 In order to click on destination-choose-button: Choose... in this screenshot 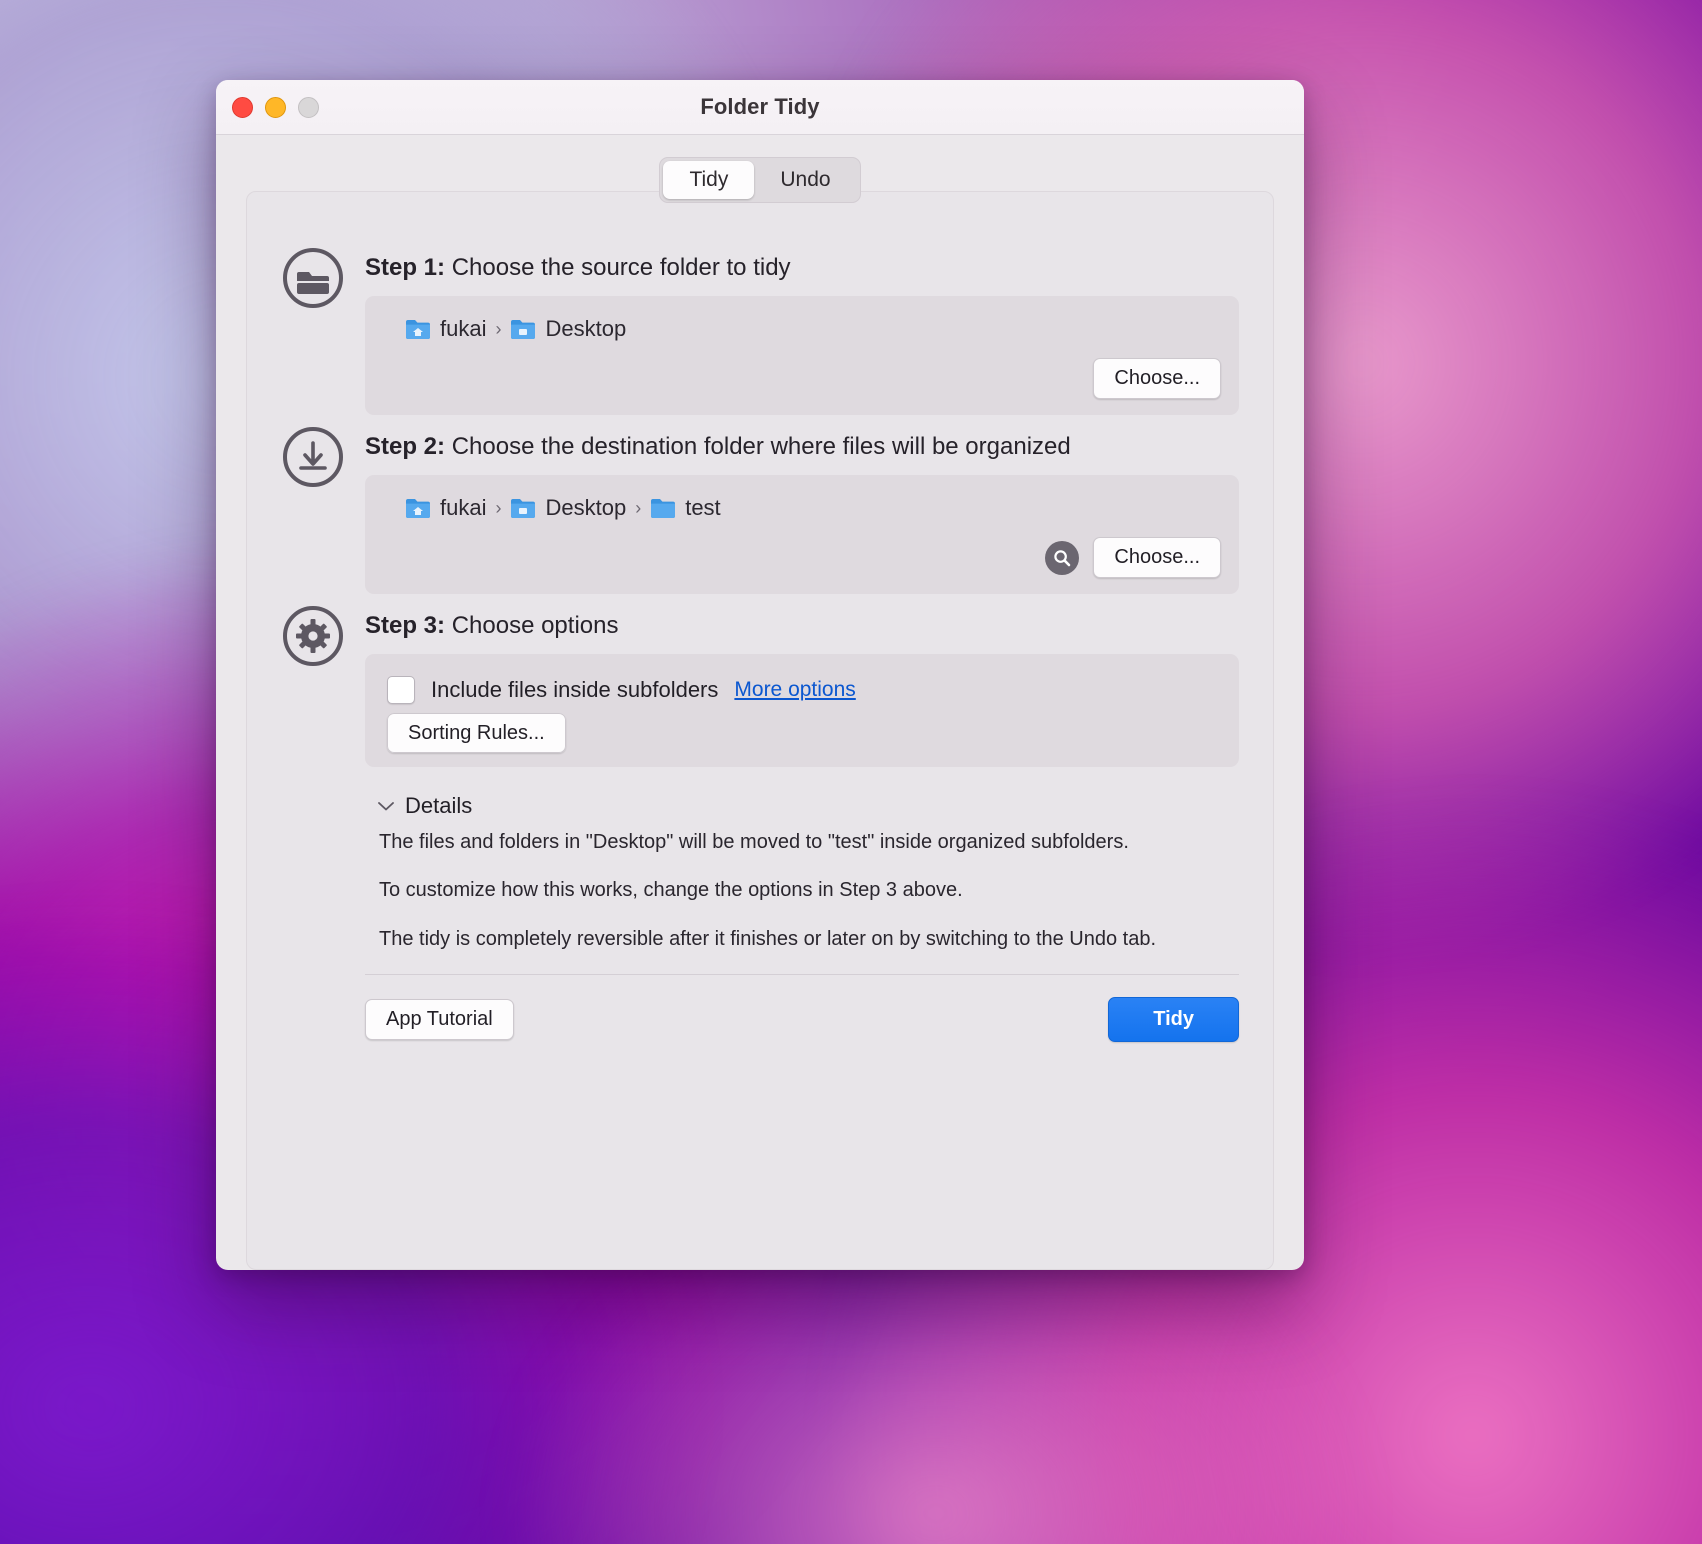, I will do `click(1157, 557)`.